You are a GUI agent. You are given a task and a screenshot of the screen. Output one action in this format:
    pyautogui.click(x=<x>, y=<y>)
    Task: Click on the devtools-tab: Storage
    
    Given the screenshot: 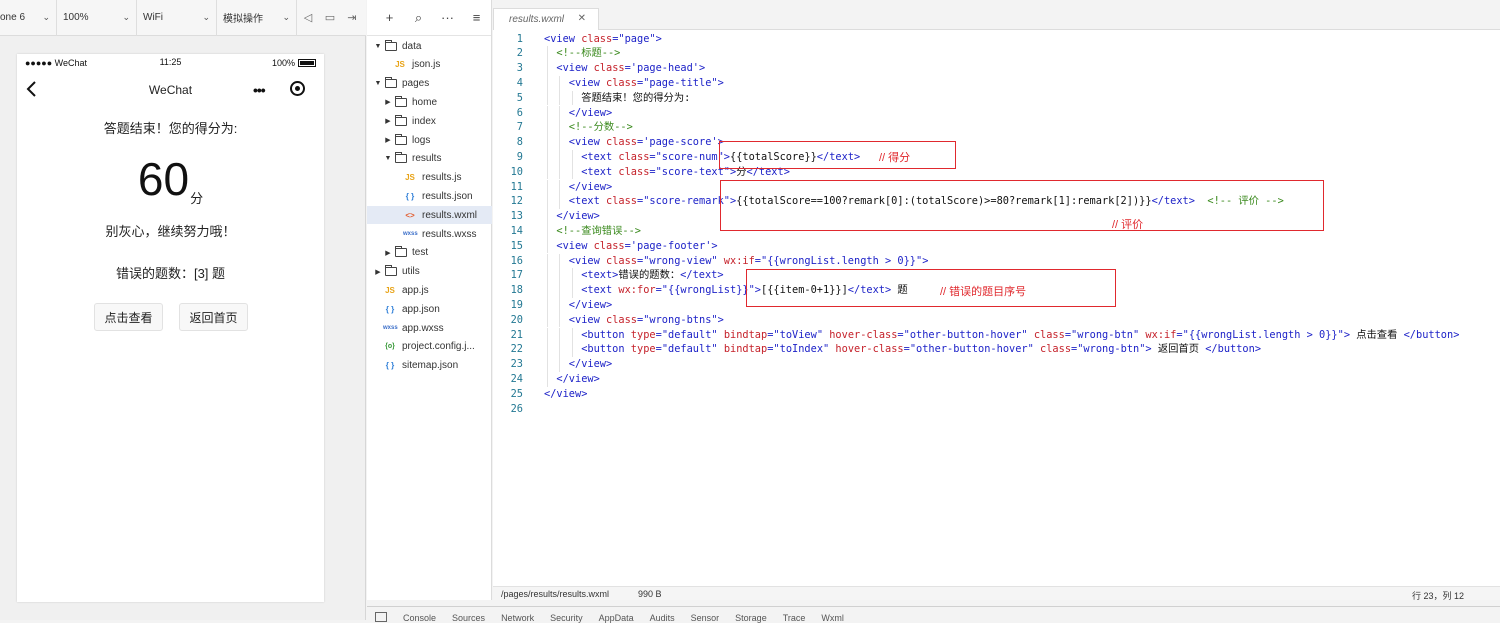 What is the action you would take?
    pyautogui.click(x=751, y=615)
    